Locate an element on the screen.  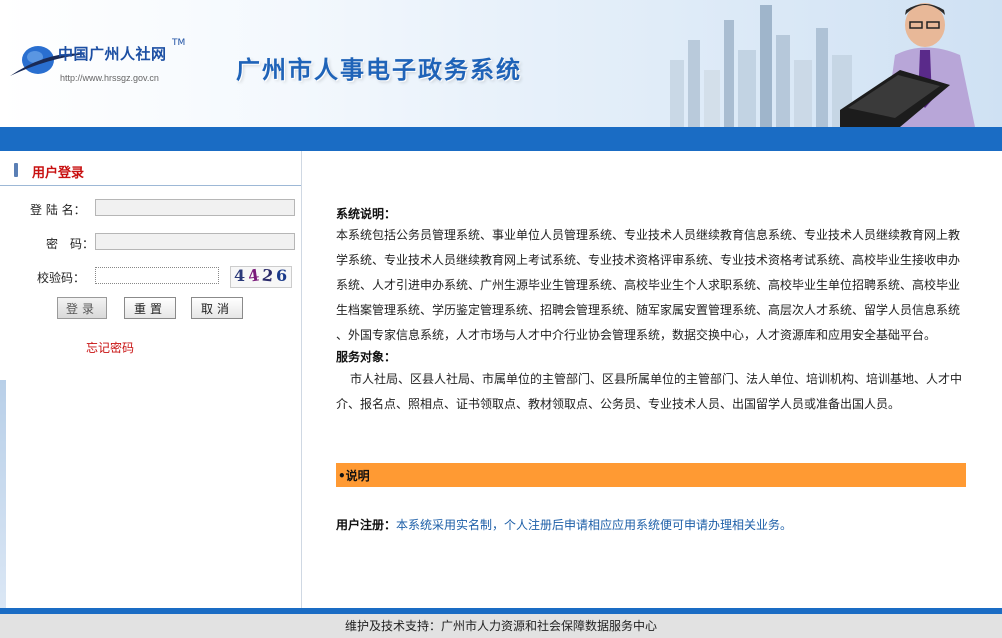
login-panel-header: 用户登录 is located at coordinates (150, 168).